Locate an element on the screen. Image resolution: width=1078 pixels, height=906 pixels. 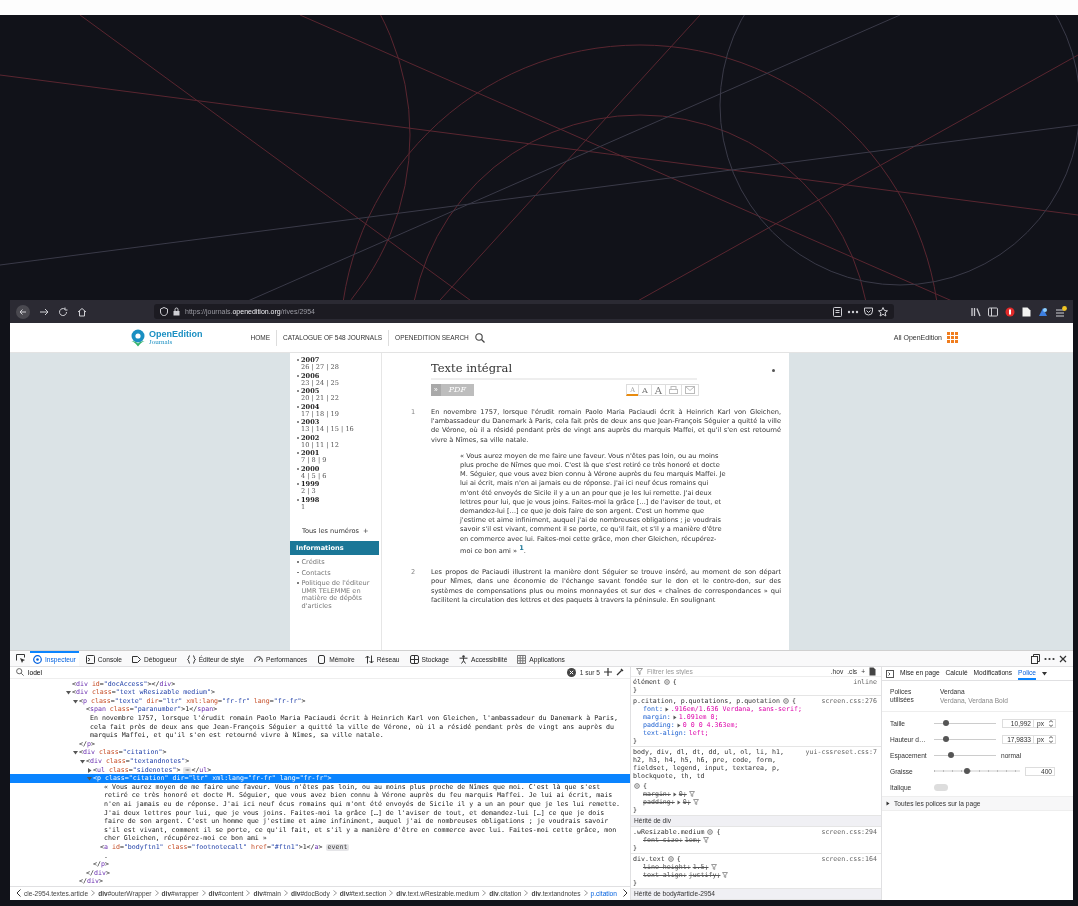
terminal-icon is located at coordinates (90, 659).